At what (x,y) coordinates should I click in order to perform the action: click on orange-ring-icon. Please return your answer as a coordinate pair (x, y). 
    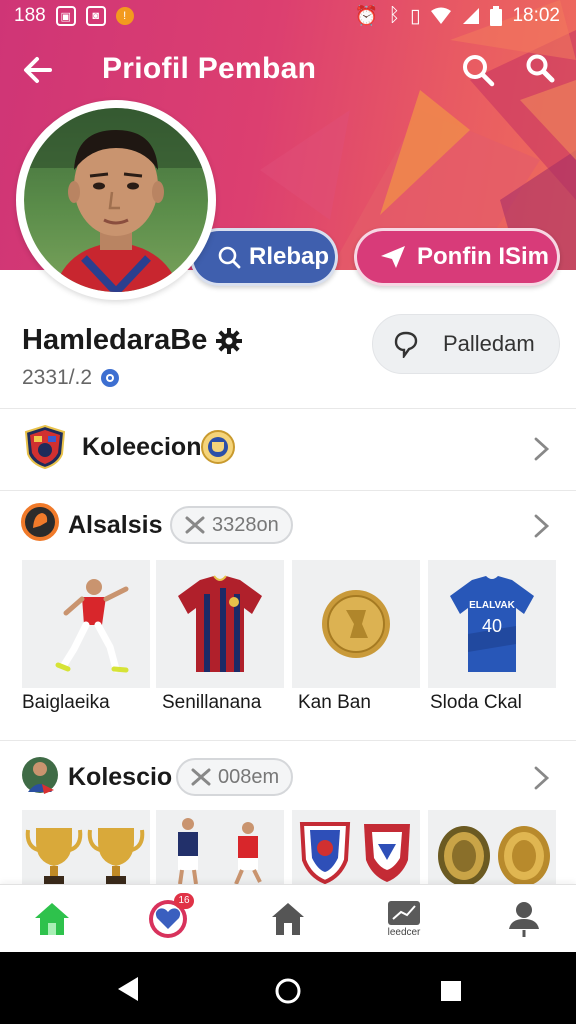
    Looking at the image, I should click on (40, 522).